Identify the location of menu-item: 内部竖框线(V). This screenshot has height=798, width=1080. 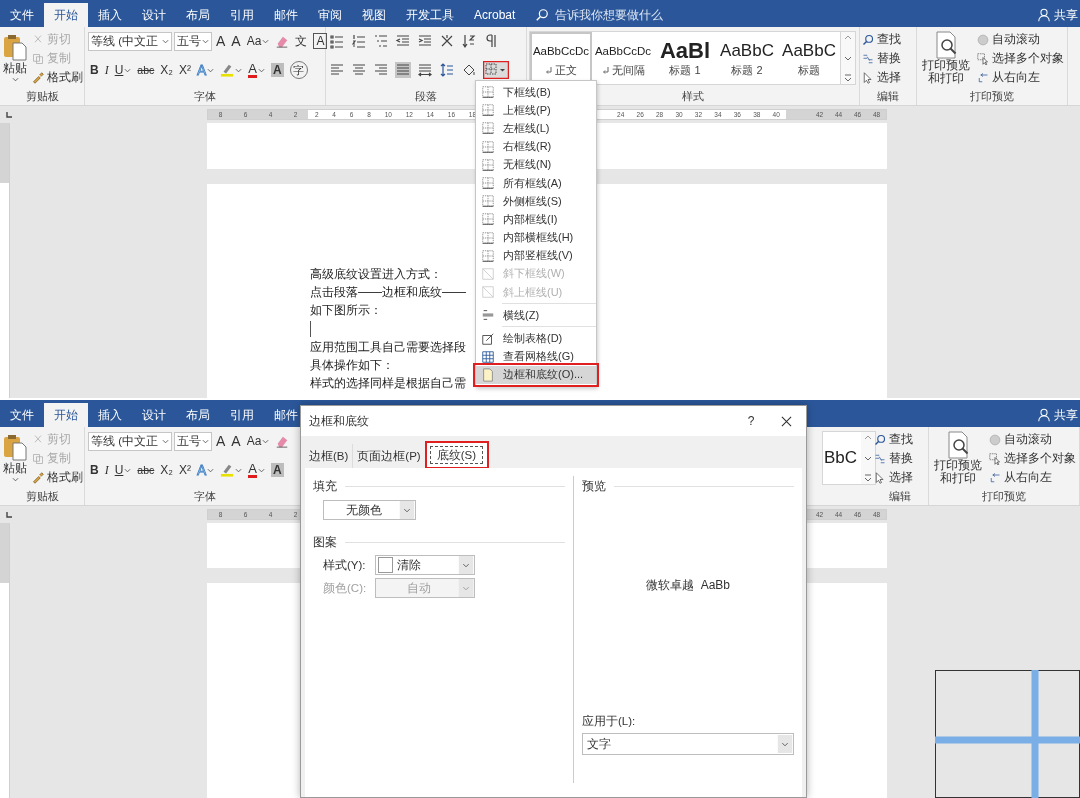
(536, 255).